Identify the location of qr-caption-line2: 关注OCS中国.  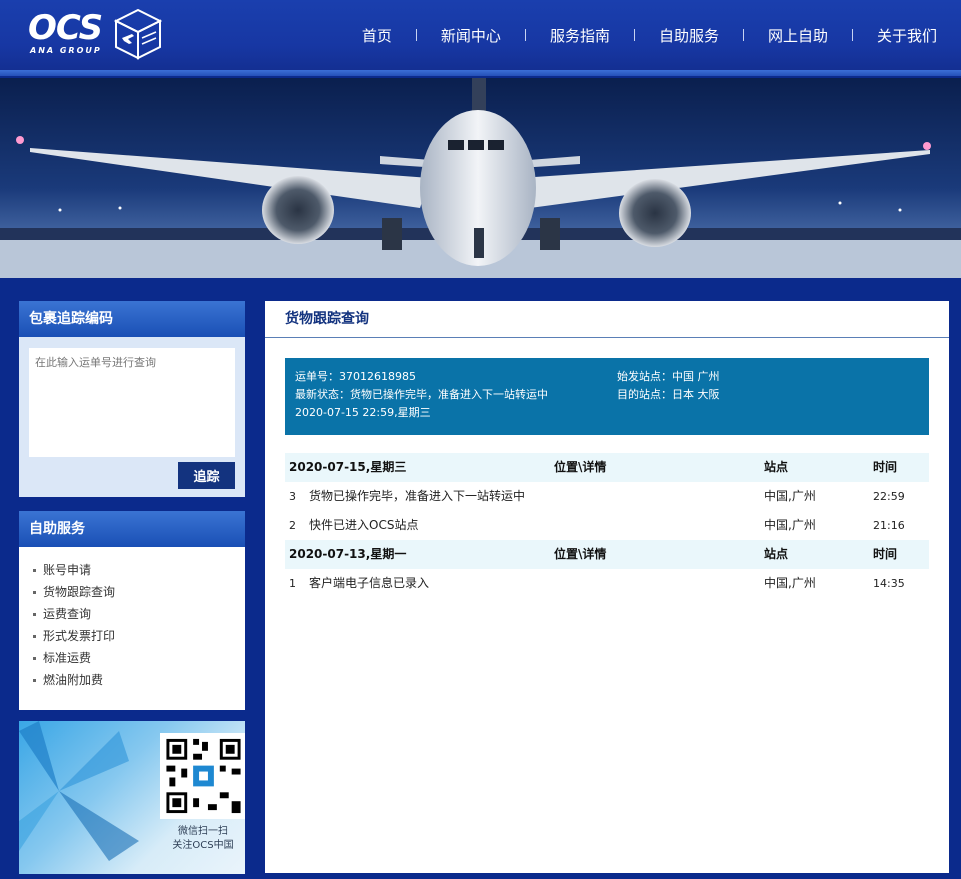
(203, 845).